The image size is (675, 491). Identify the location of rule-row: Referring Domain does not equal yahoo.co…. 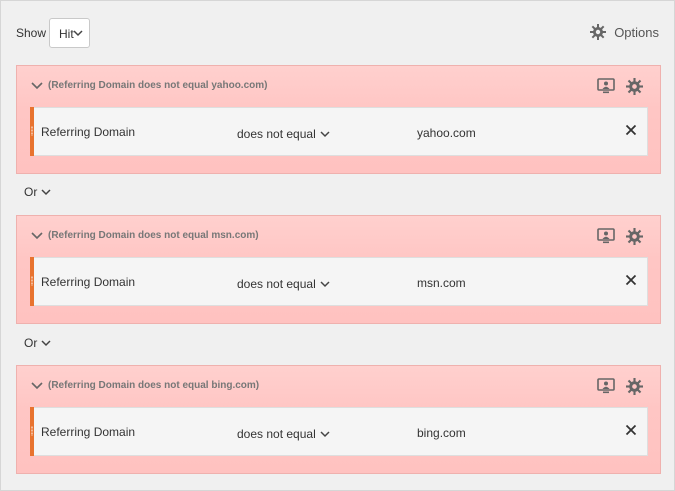
(339, 131).